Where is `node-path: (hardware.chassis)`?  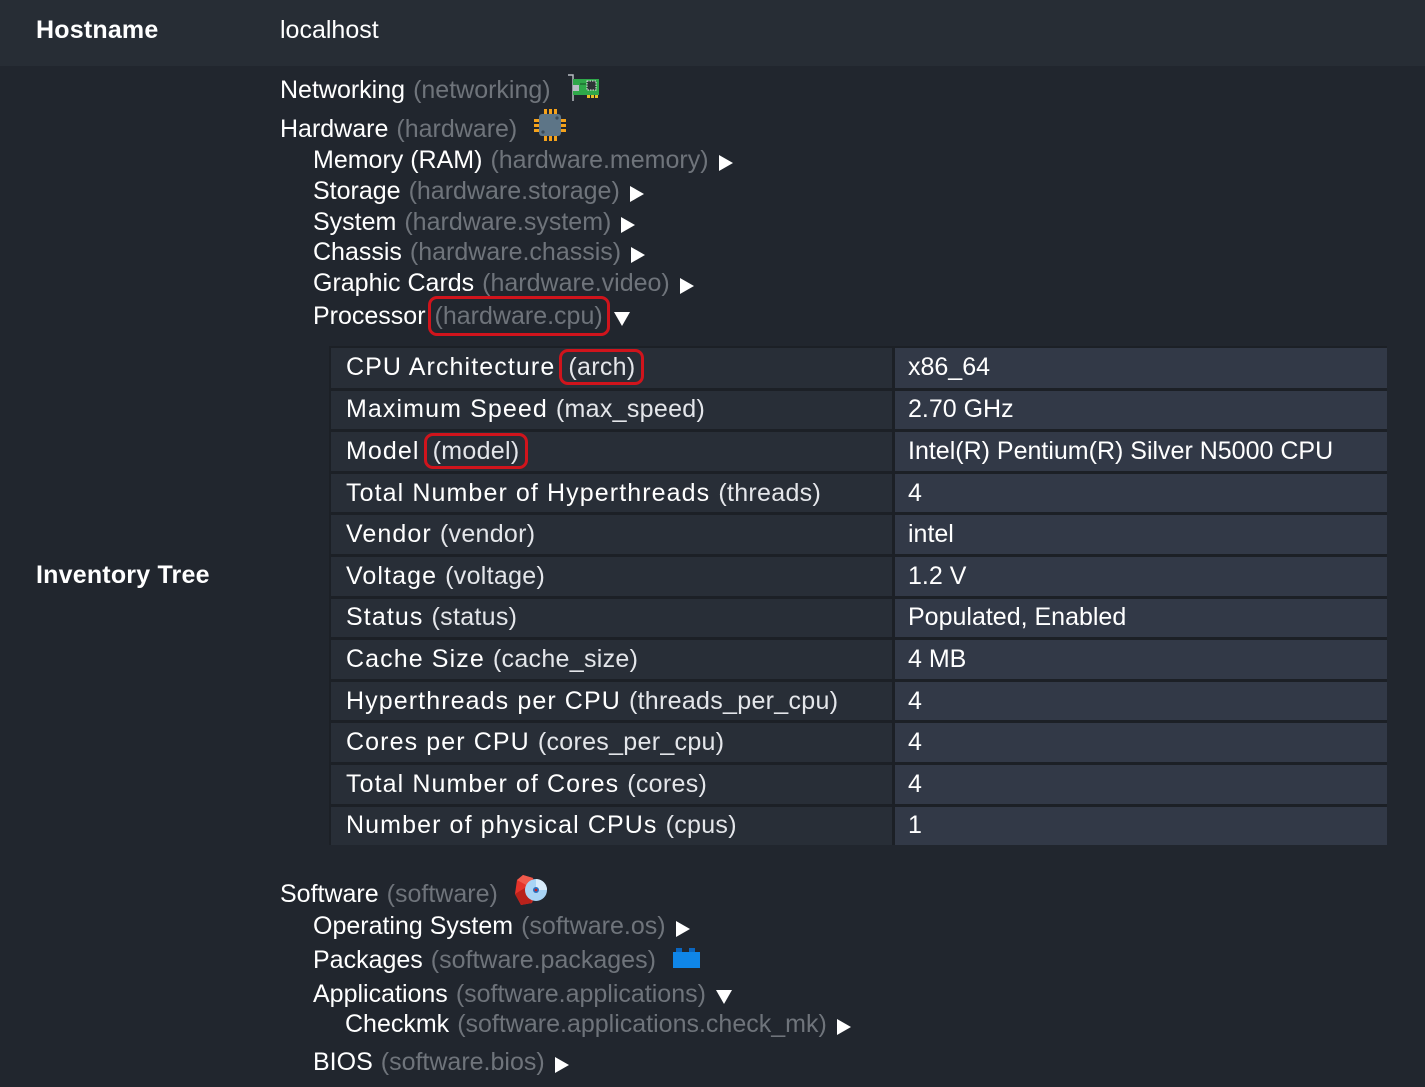 node-path: (hardware.chassis) is located at coordinates (515, 252).